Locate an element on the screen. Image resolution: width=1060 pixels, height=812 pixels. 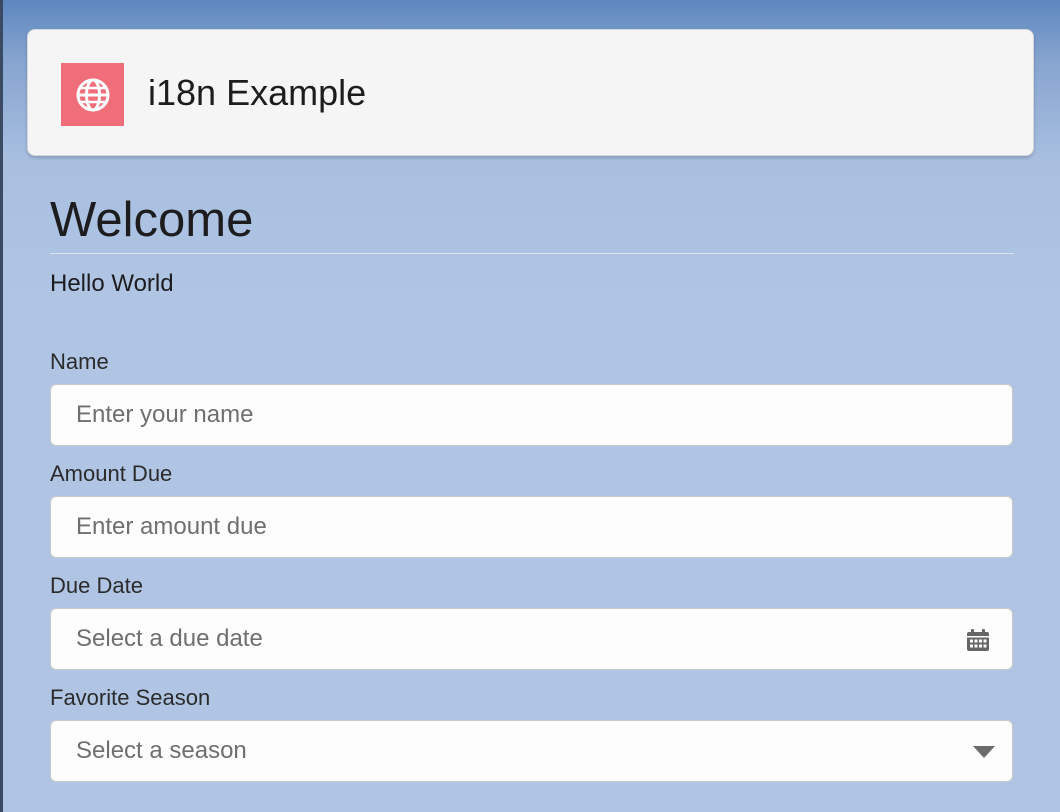
greeting-text: Hello World is located at coordinates (112, 283).